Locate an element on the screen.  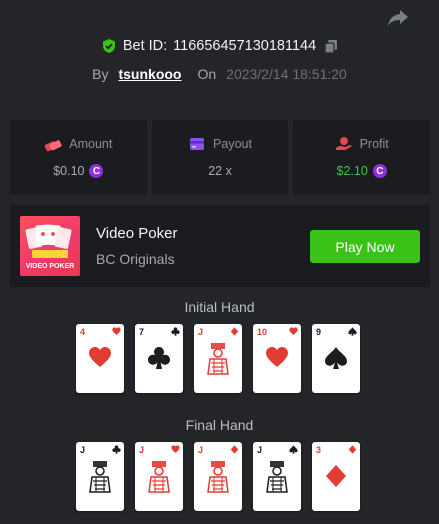
bet-id-value: 116656457130181144 is located at coordinates (245, 46).